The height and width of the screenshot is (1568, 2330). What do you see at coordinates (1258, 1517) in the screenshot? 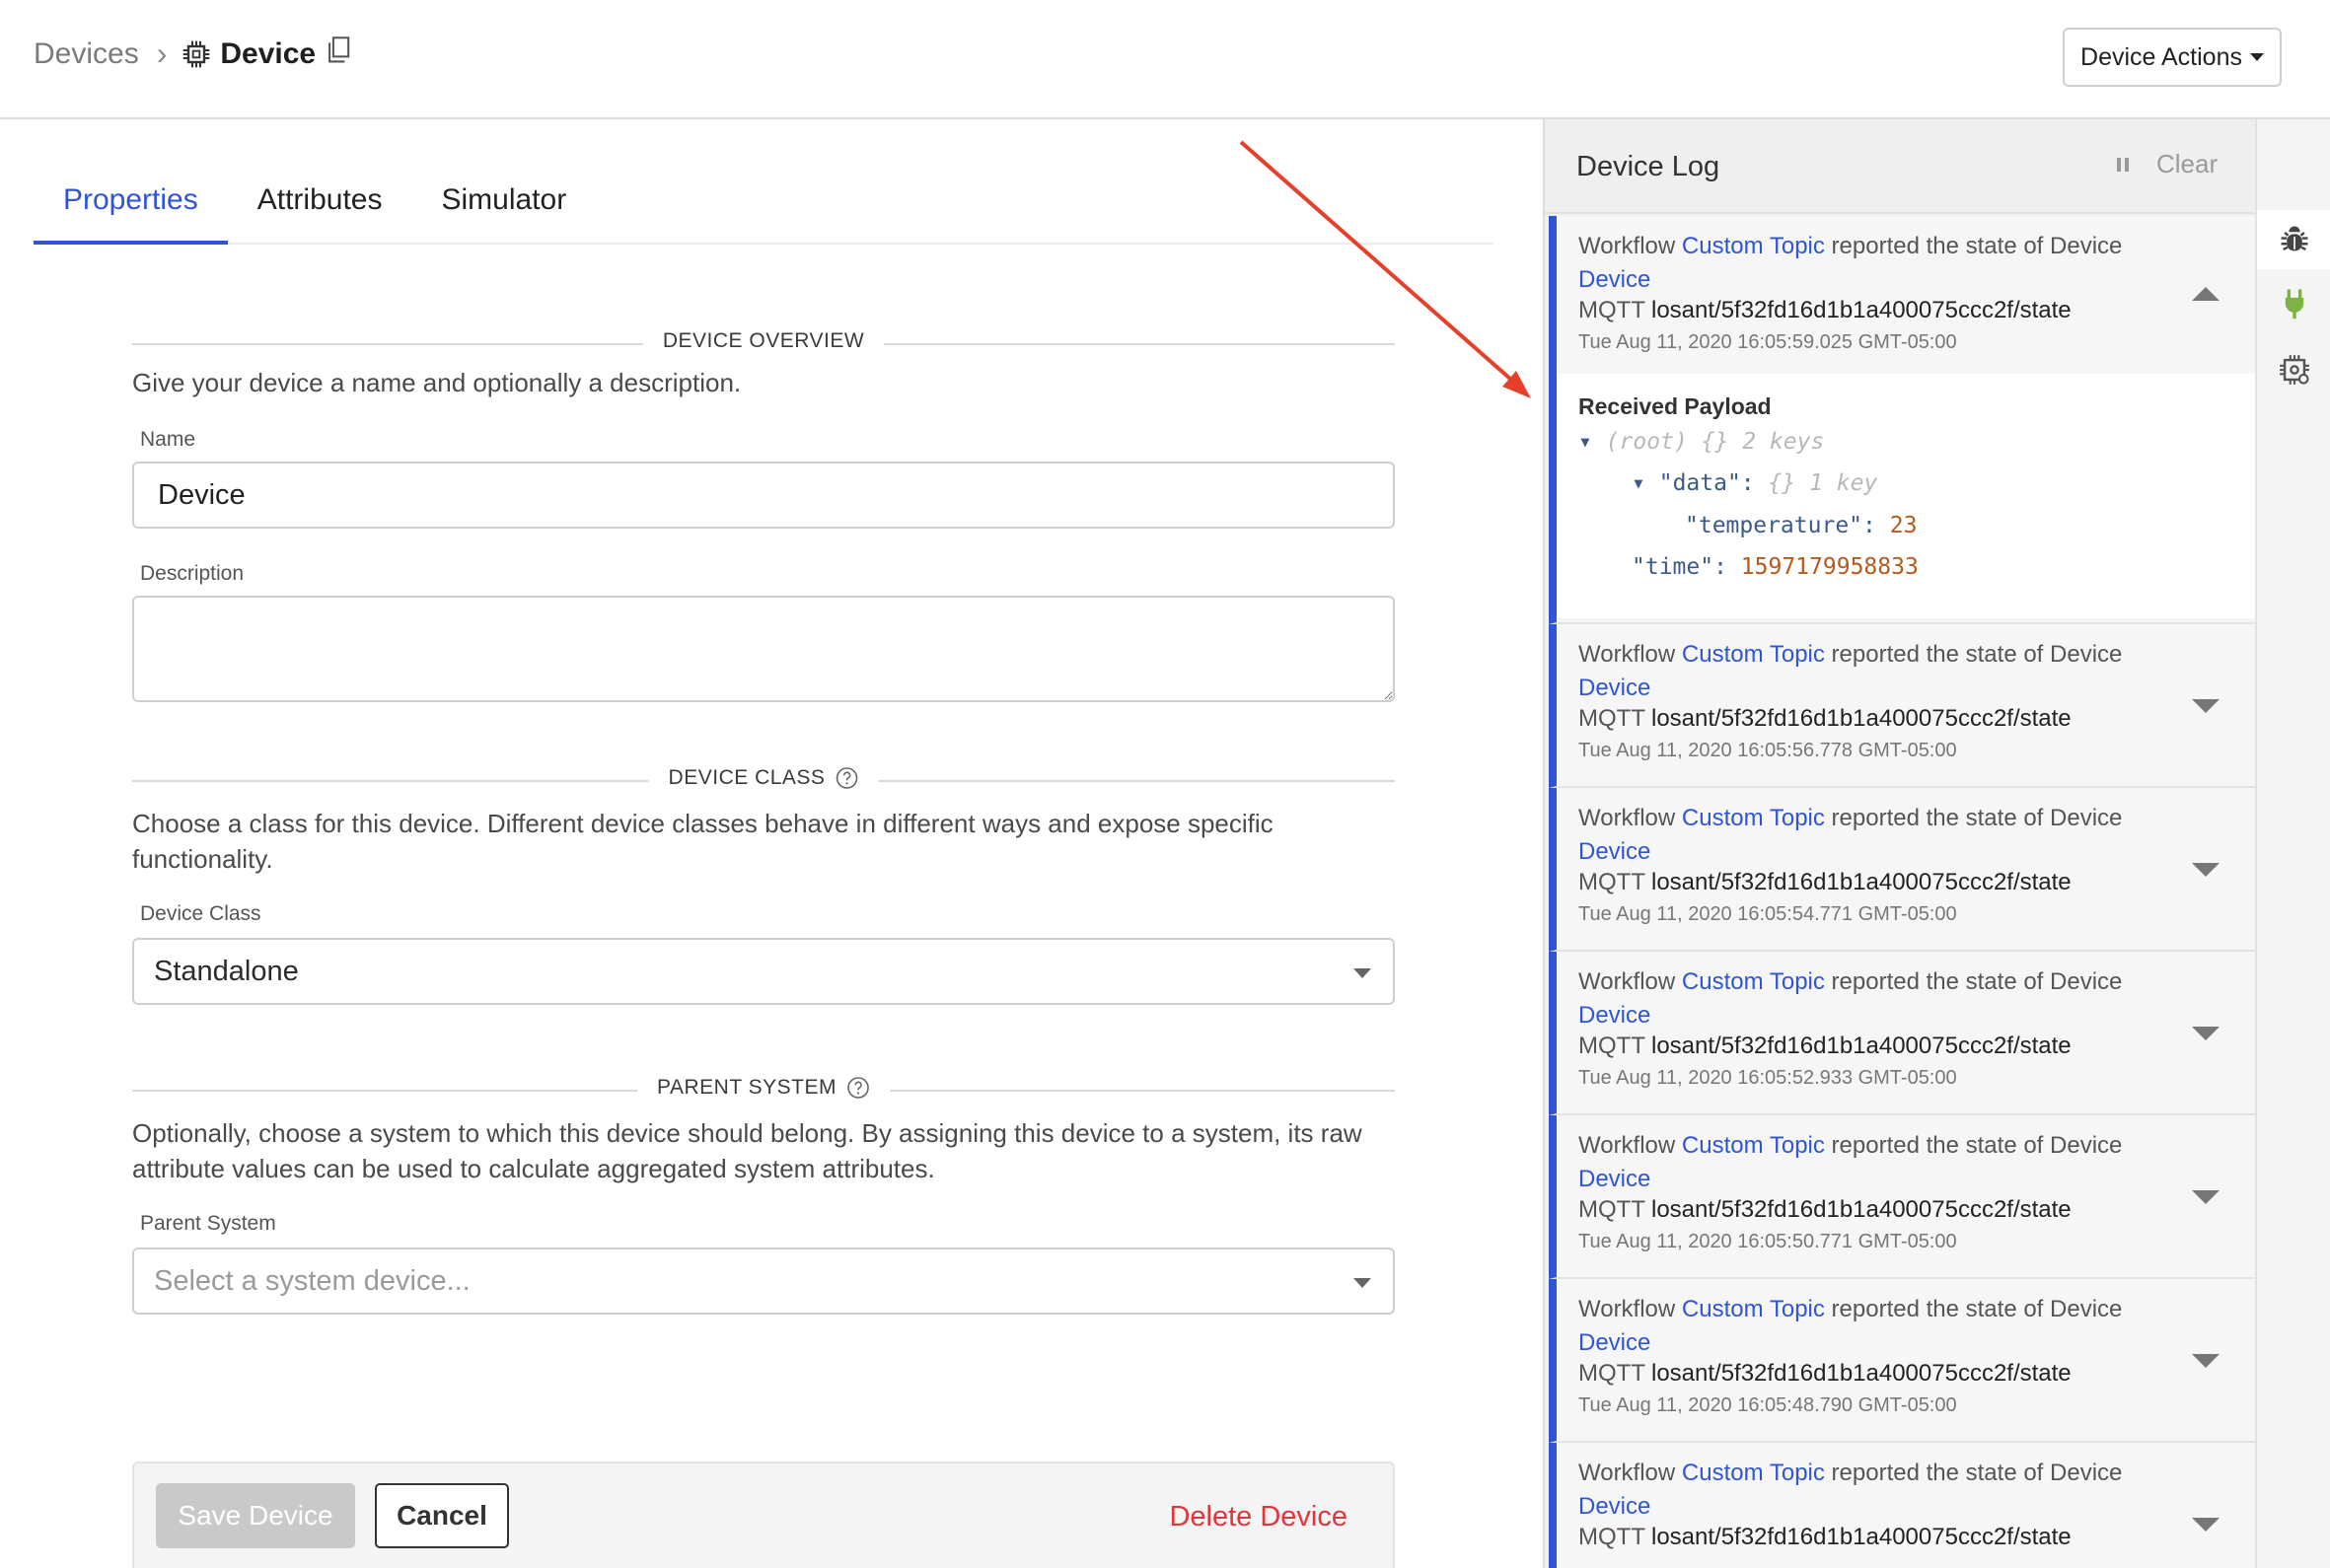
I see `delete-device-link: Delete Device` at bounding box center [1258, 1517].